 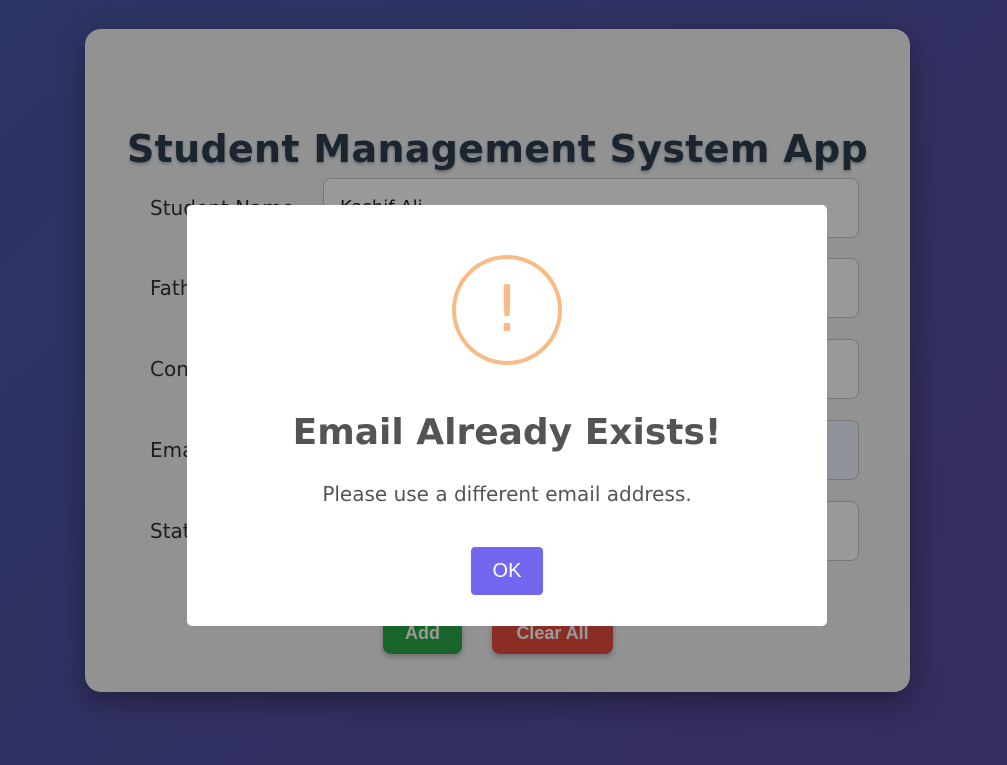 I want to click on warning-icon: !, so click(x=507, y=310).